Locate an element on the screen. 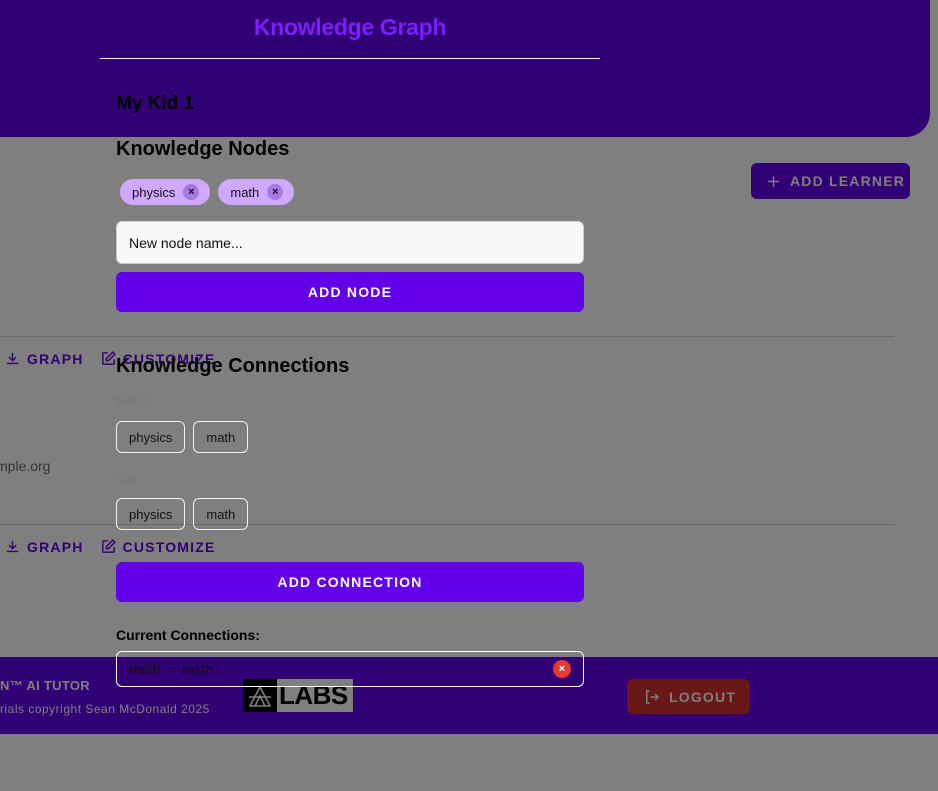 The image size is (938, 791). knowledge-nodes-heading: Knowledge Nodes is located at coordinates (203, 149).